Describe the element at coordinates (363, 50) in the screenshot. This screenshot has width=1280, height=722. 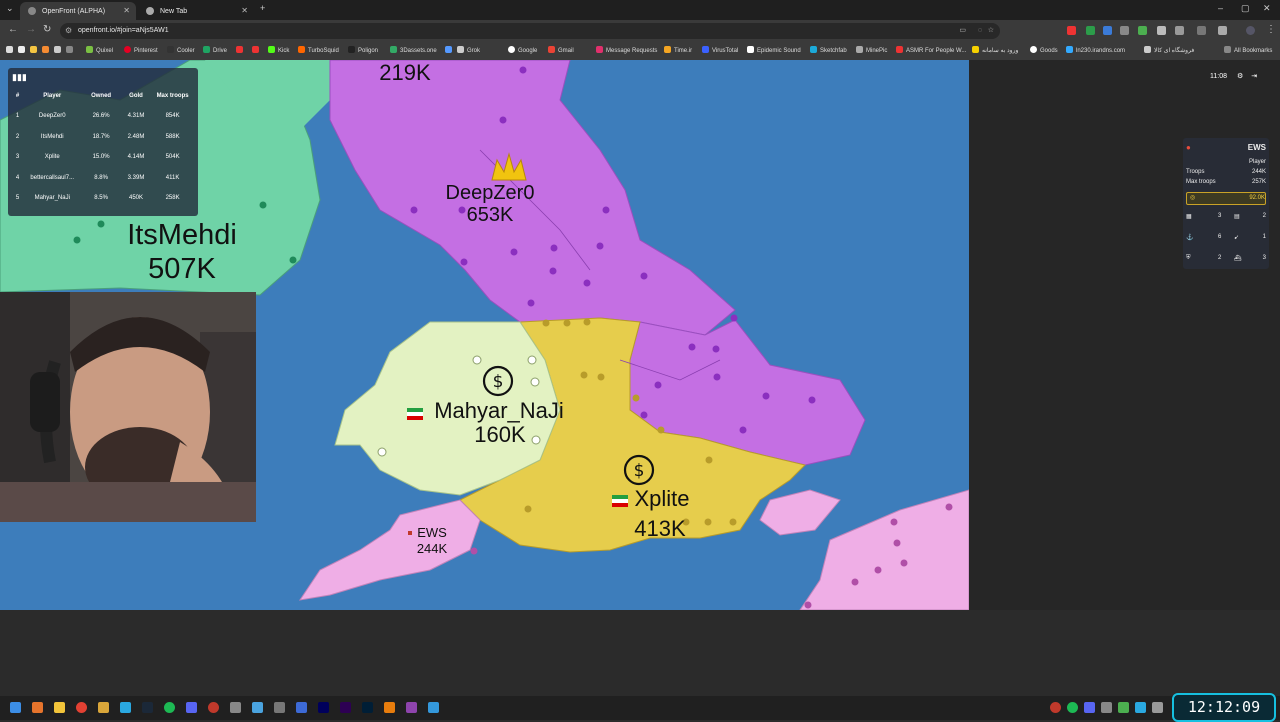
I see `bookmark-poligon: Poligon` at that location.